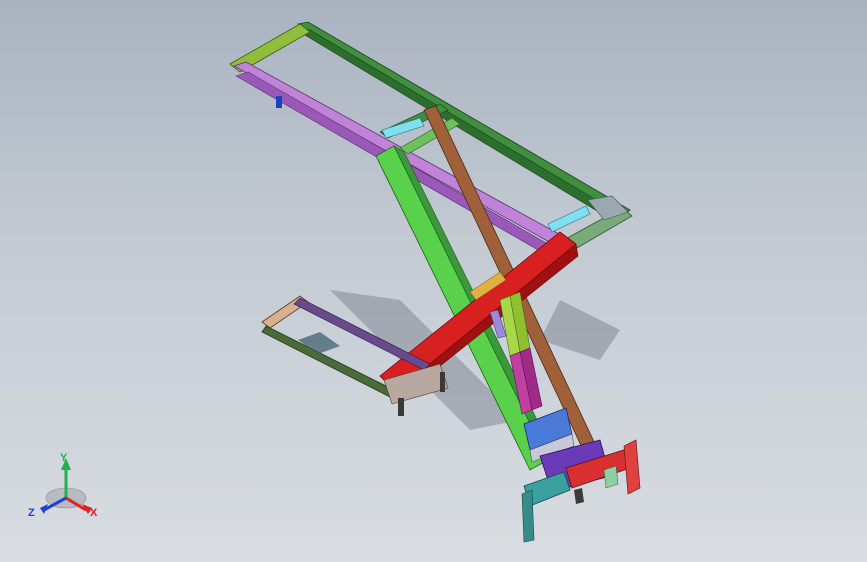 The height and width of the screenshot is (562, 867). What do you see at coordinates (442, 382) in the screenshot?
I see `base-leg-right` at bounding box center [442, 382].